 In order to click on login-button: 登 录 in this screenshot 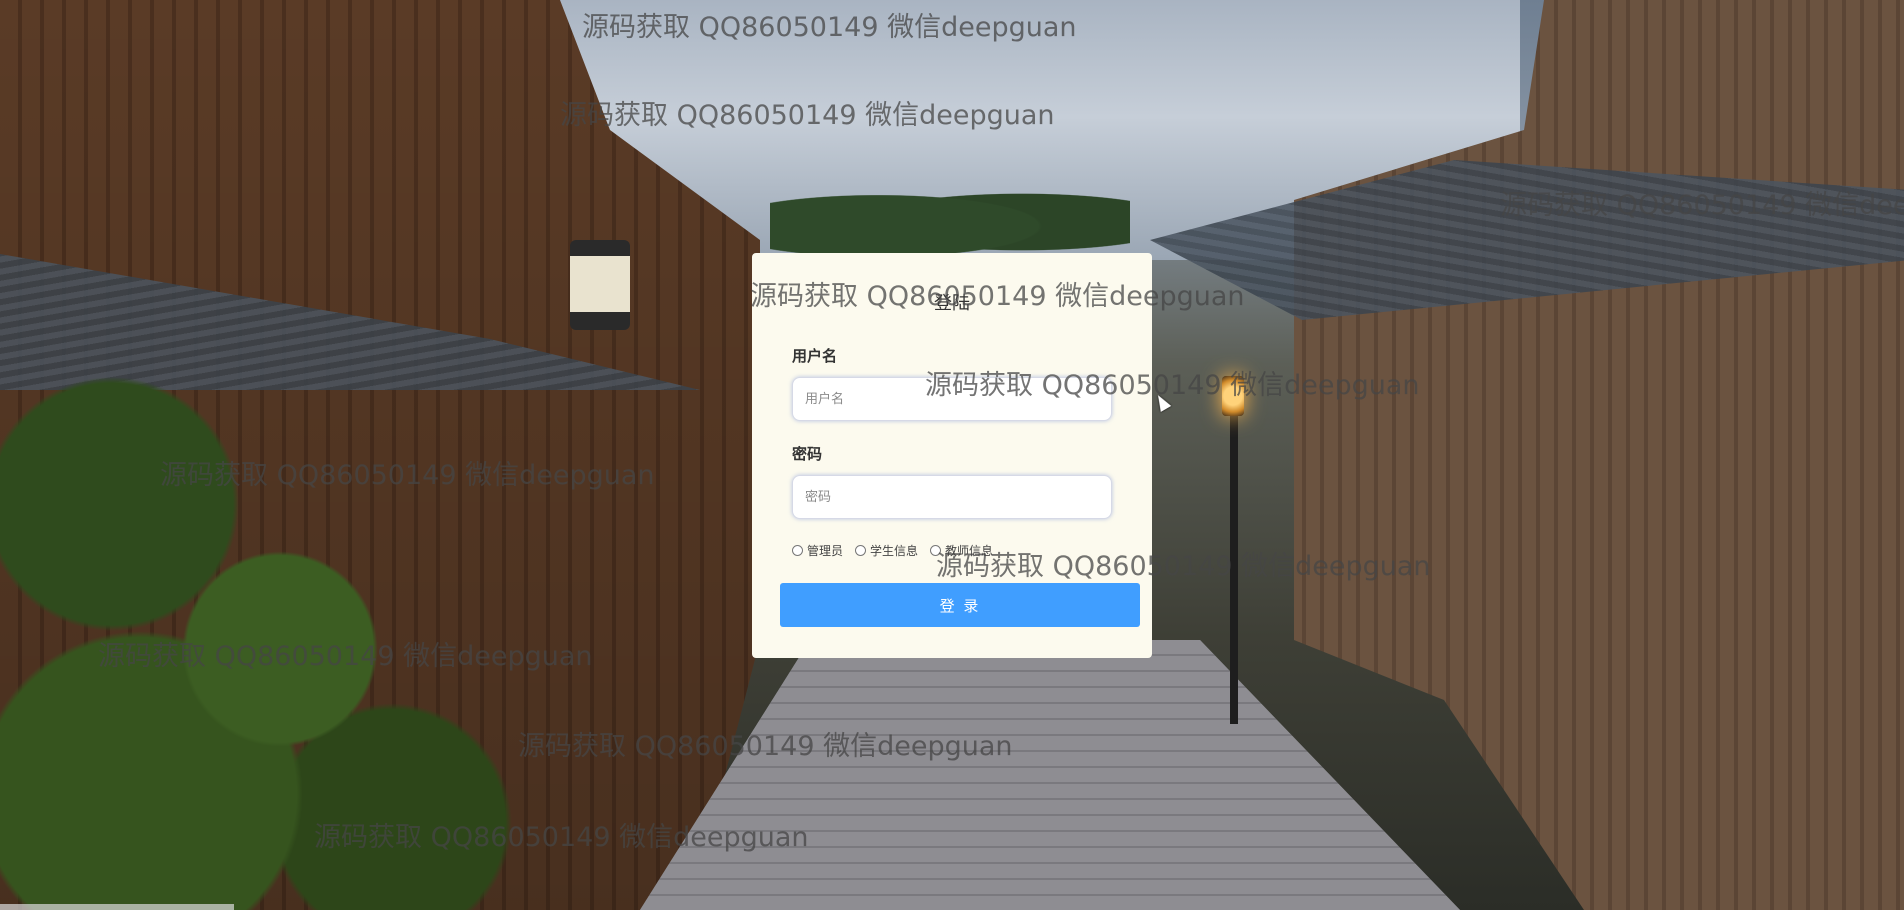, I will do `click(960, 605)`.